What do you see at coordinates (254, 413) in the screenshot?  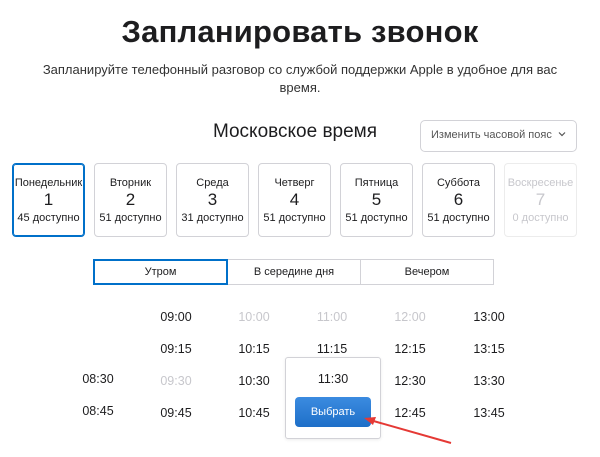 I see `time-slot: 10:45` at bounding box center [254, 413].